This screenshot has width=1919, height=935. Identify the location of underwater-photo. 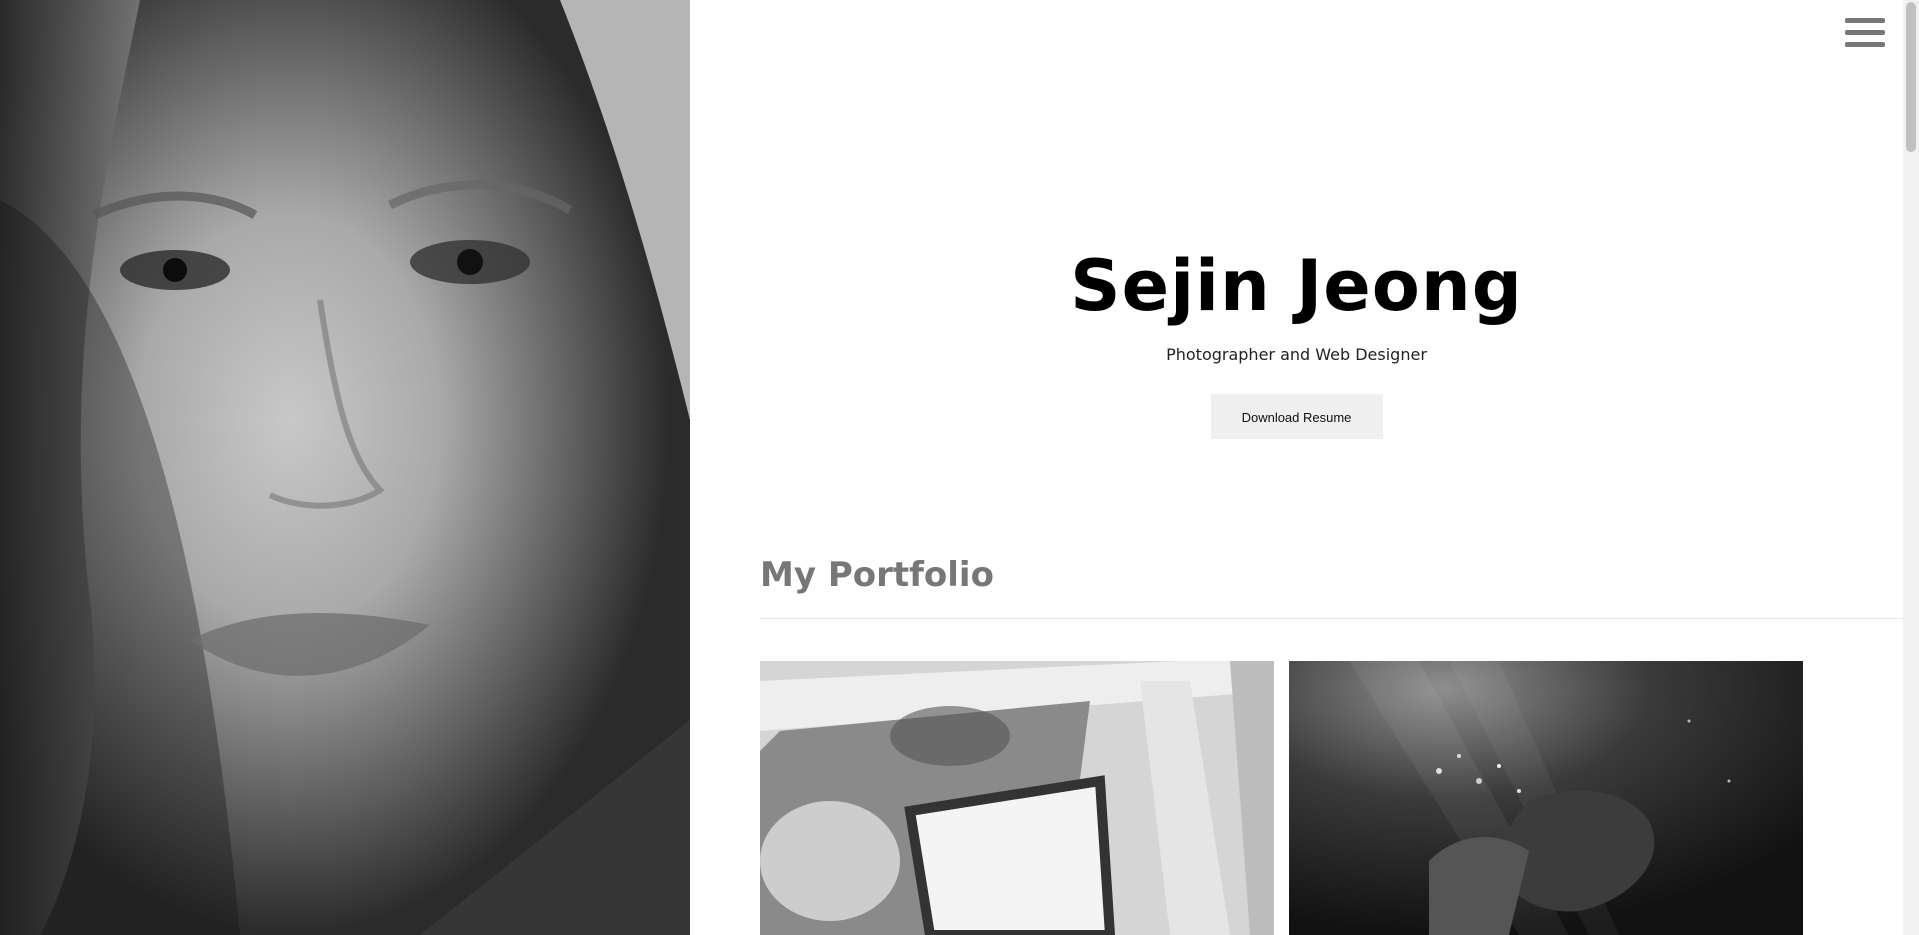
(1546, 798).